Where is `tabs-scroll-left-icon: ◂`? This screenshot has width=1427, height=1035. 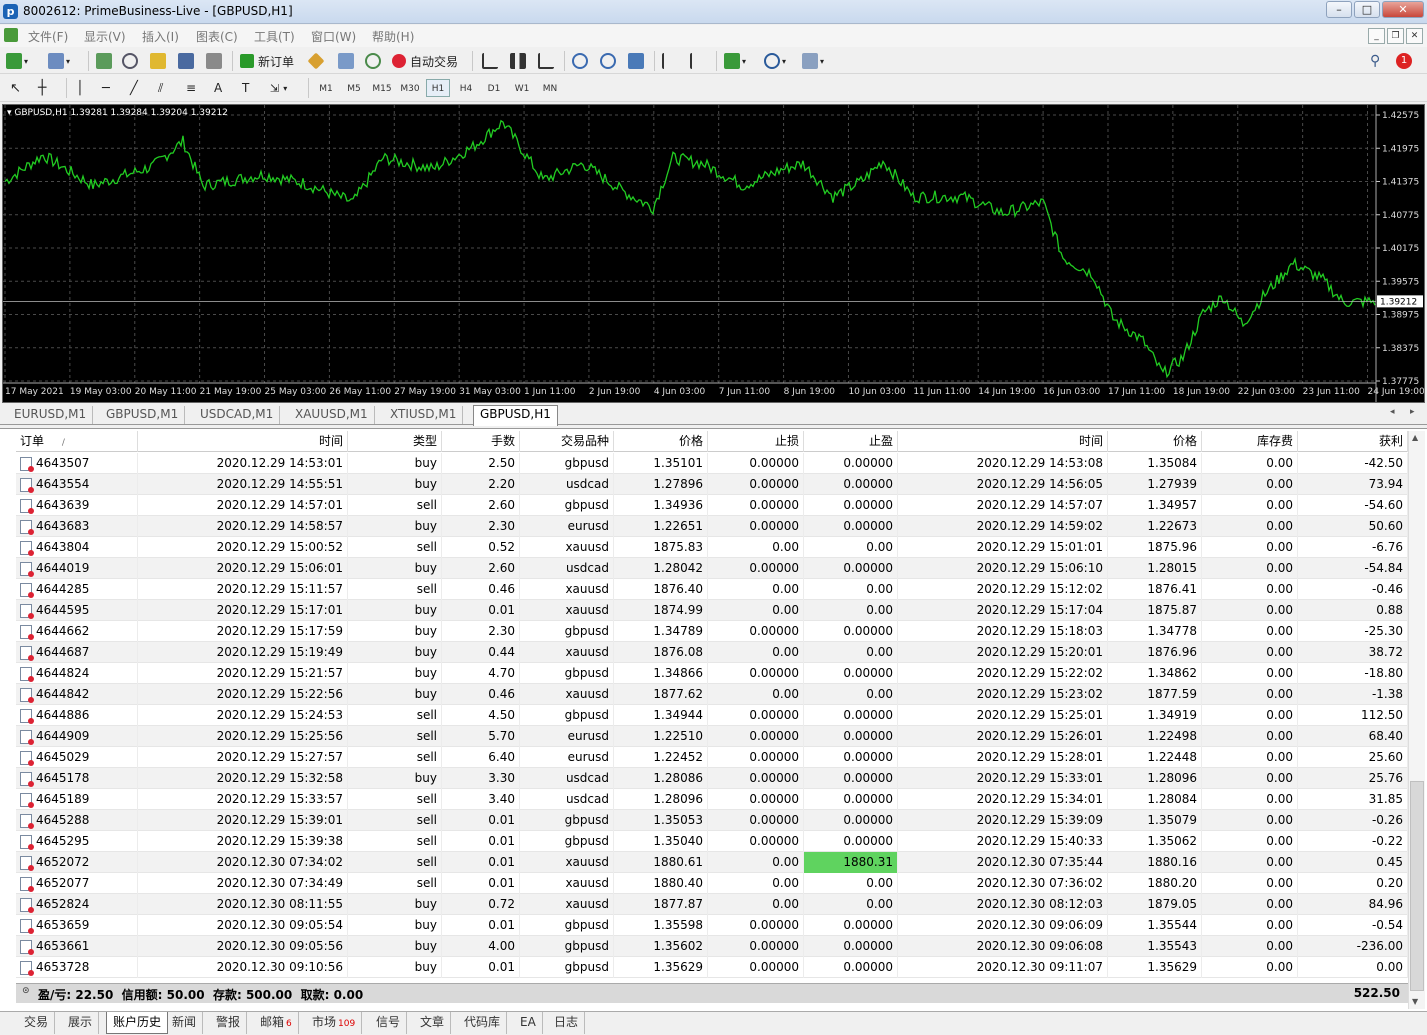 tabs-scroll-left-icon: ◂ is located at coordinates (1392, 412).